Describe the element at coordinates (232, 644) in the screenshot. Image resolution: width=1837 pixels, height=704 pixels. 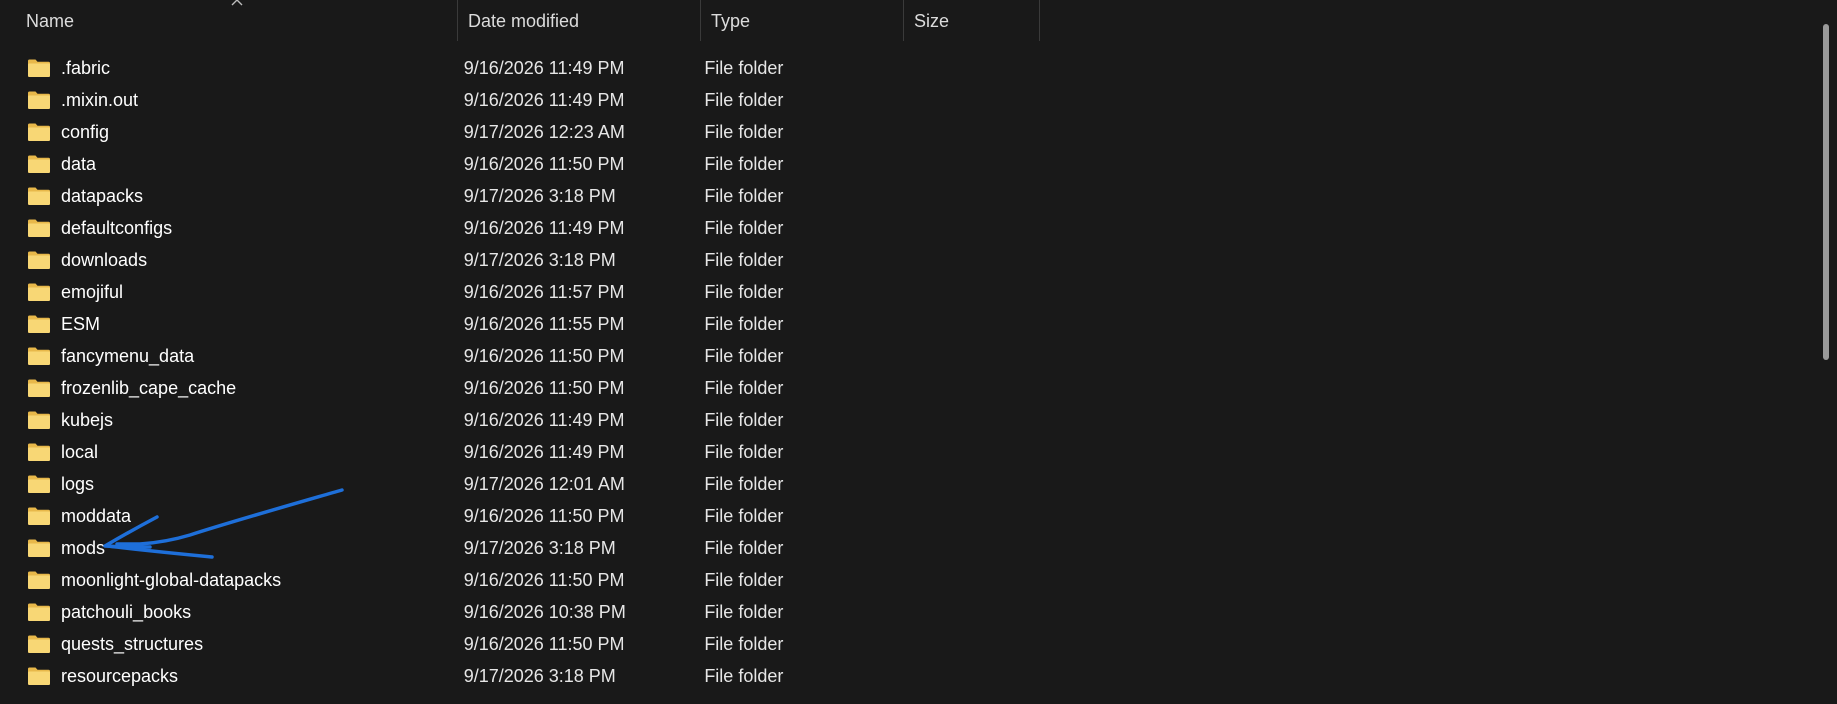
I see `file-name-cell: quests_structures` at that location.